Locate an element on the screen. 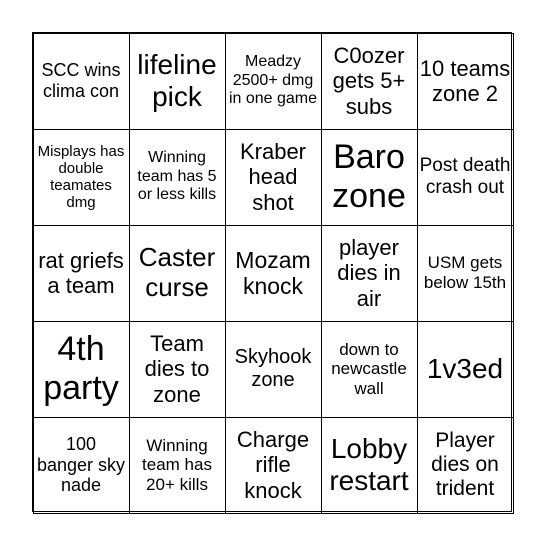  bingo-cell: Misplays has double teamates dmg is located at coordinates (81, 177).